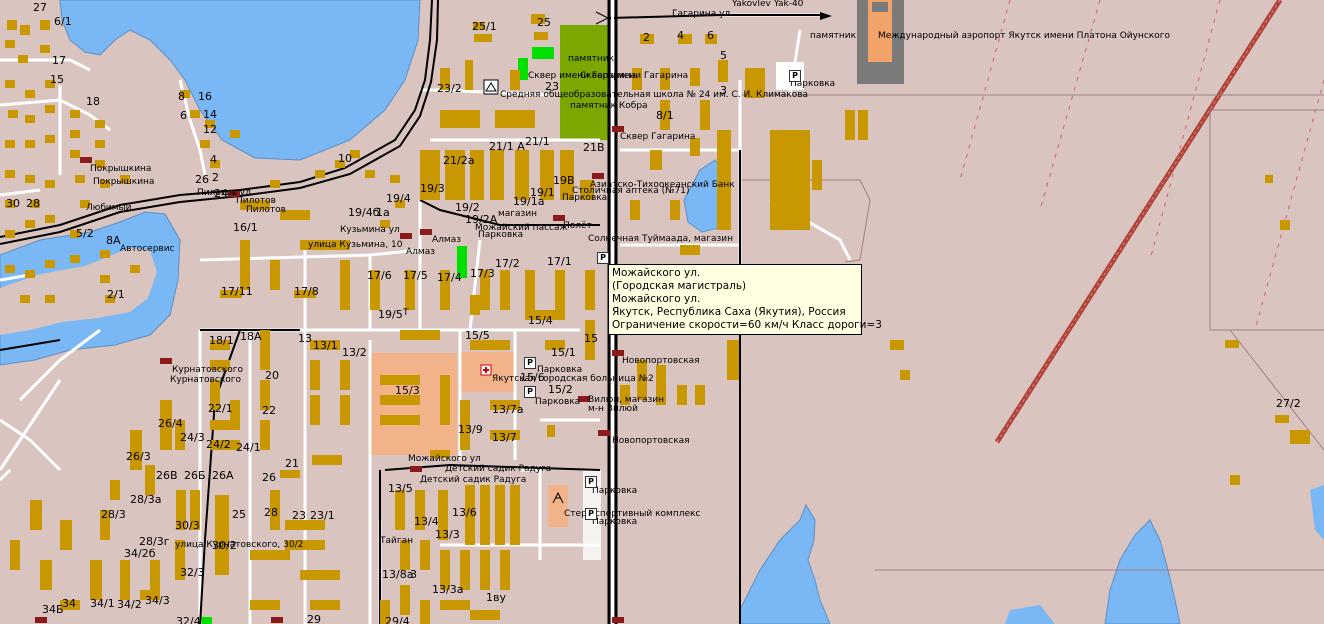 Image resolution: width=1324 pixels, height=624 pixels. I want to click on house-number: 17/5, so click(415, 275).